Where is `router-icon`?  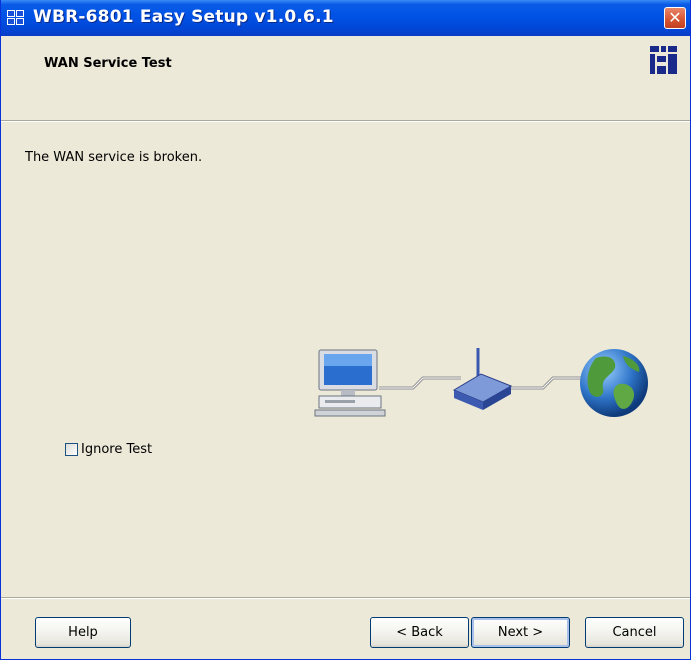 router-icon is located at coordinates (482, 379).